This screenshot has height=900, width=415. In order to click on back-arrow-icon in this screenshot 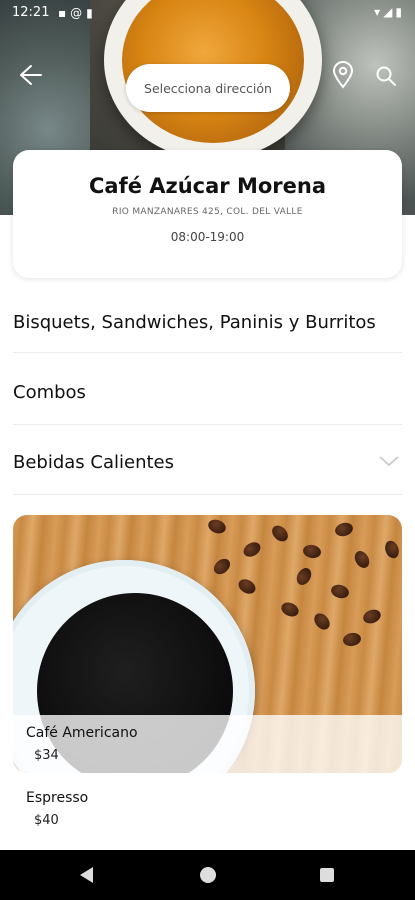, I will do `click(31, 75)`.